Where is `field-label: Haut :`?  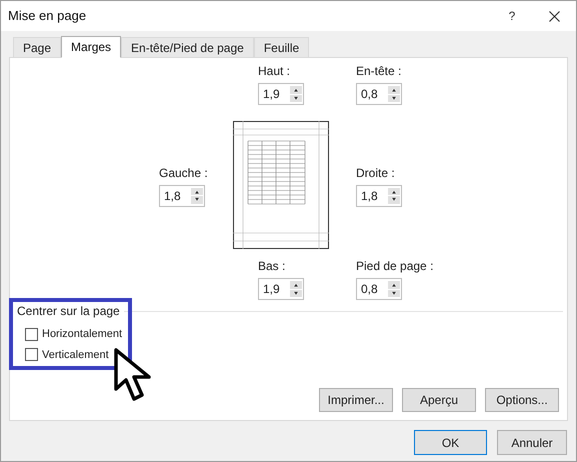 field-label: Haut : is located at coordinates (274, 71).